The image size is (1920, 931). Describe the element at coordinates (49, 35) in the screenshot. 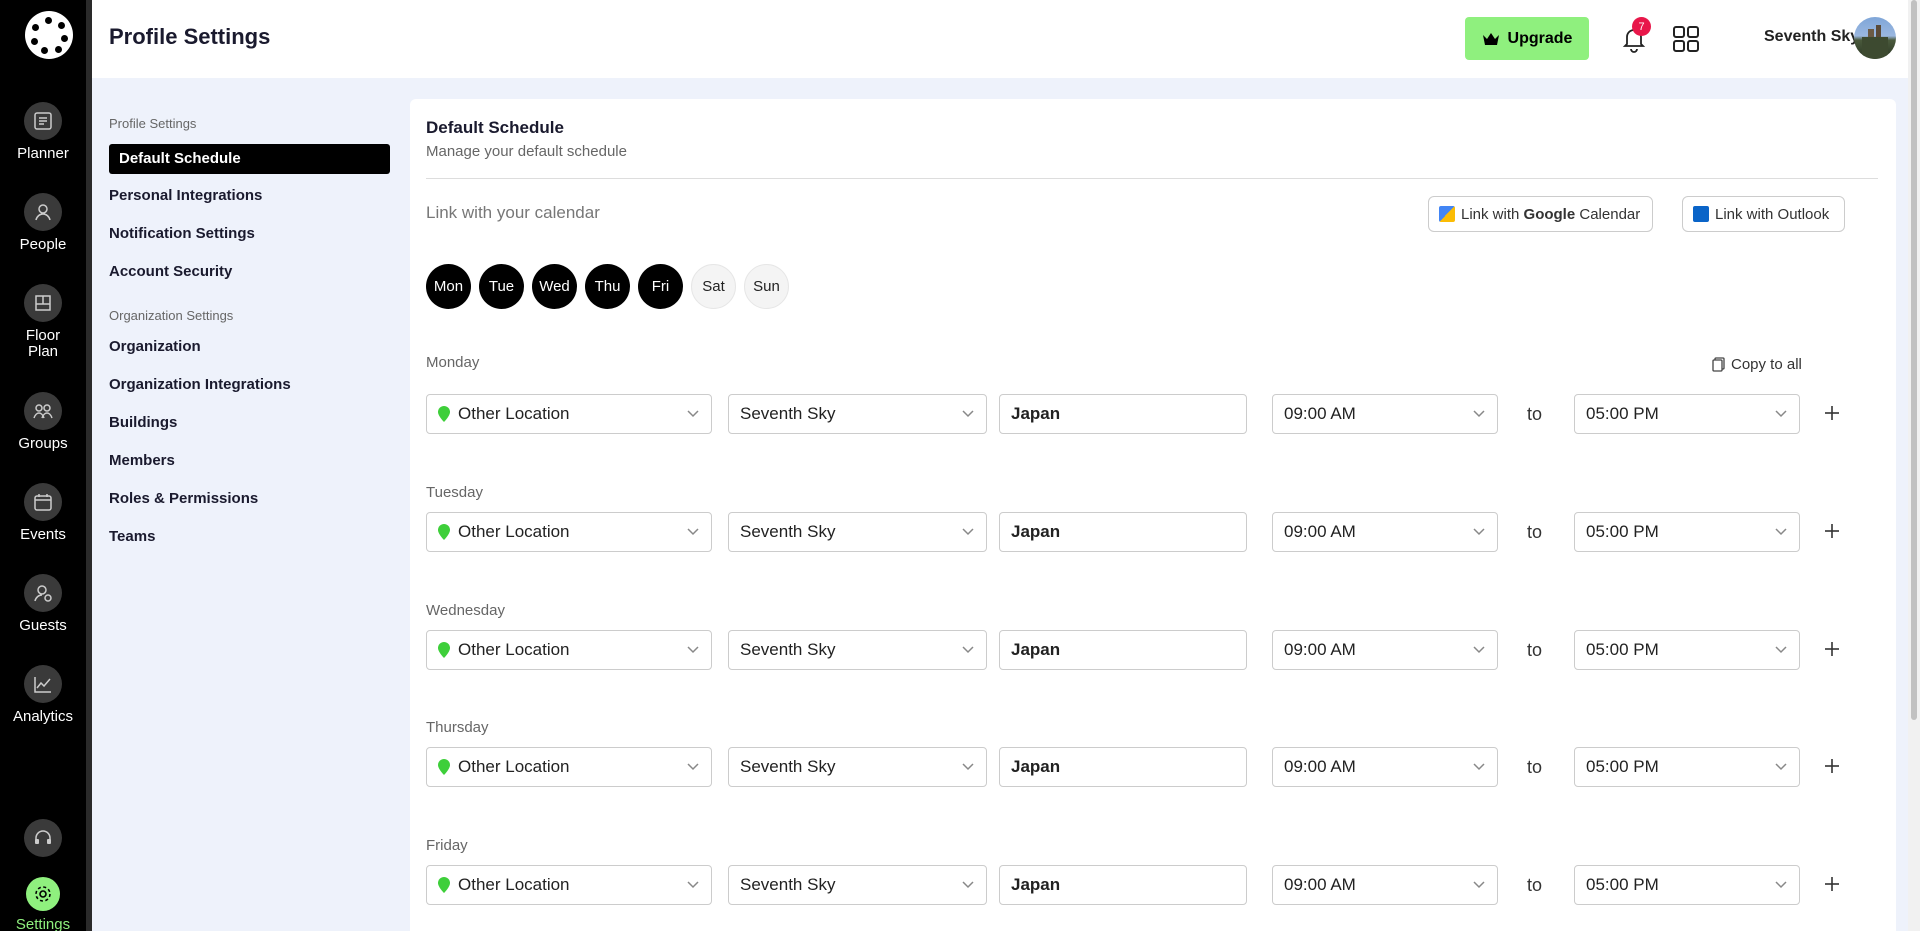

I see `app-logo` at that location.